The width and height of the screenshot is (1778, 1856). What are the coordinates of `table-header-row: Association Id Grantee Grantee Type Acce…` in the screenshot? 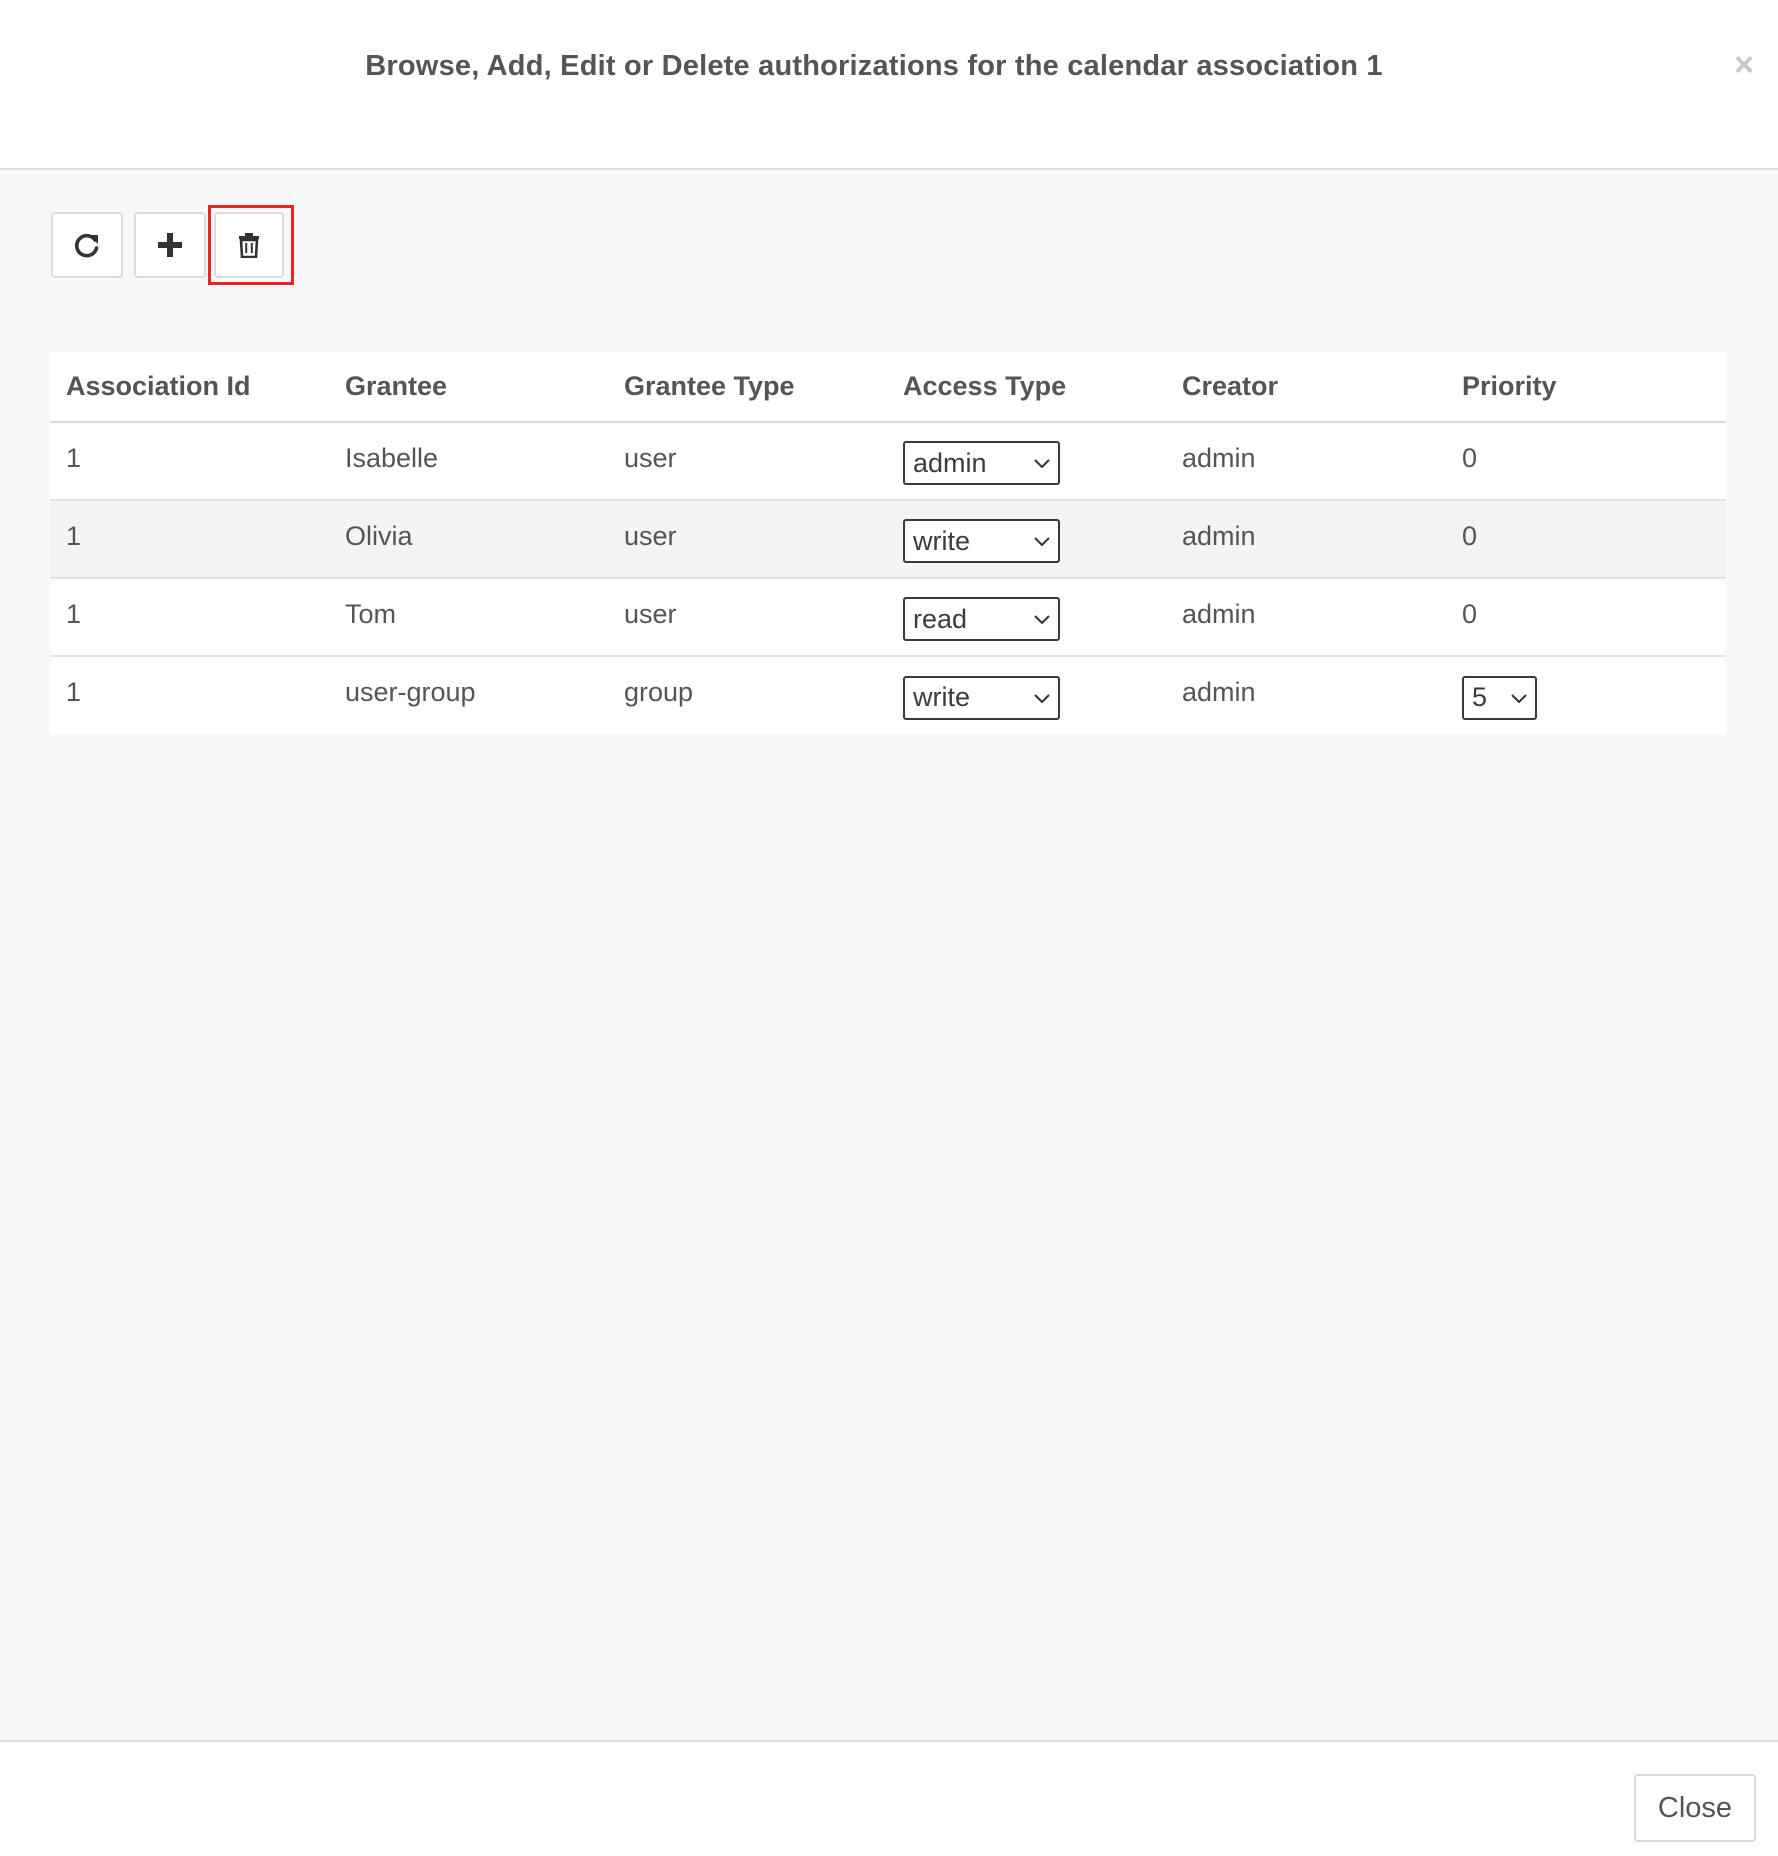 It's located at (888, 387).